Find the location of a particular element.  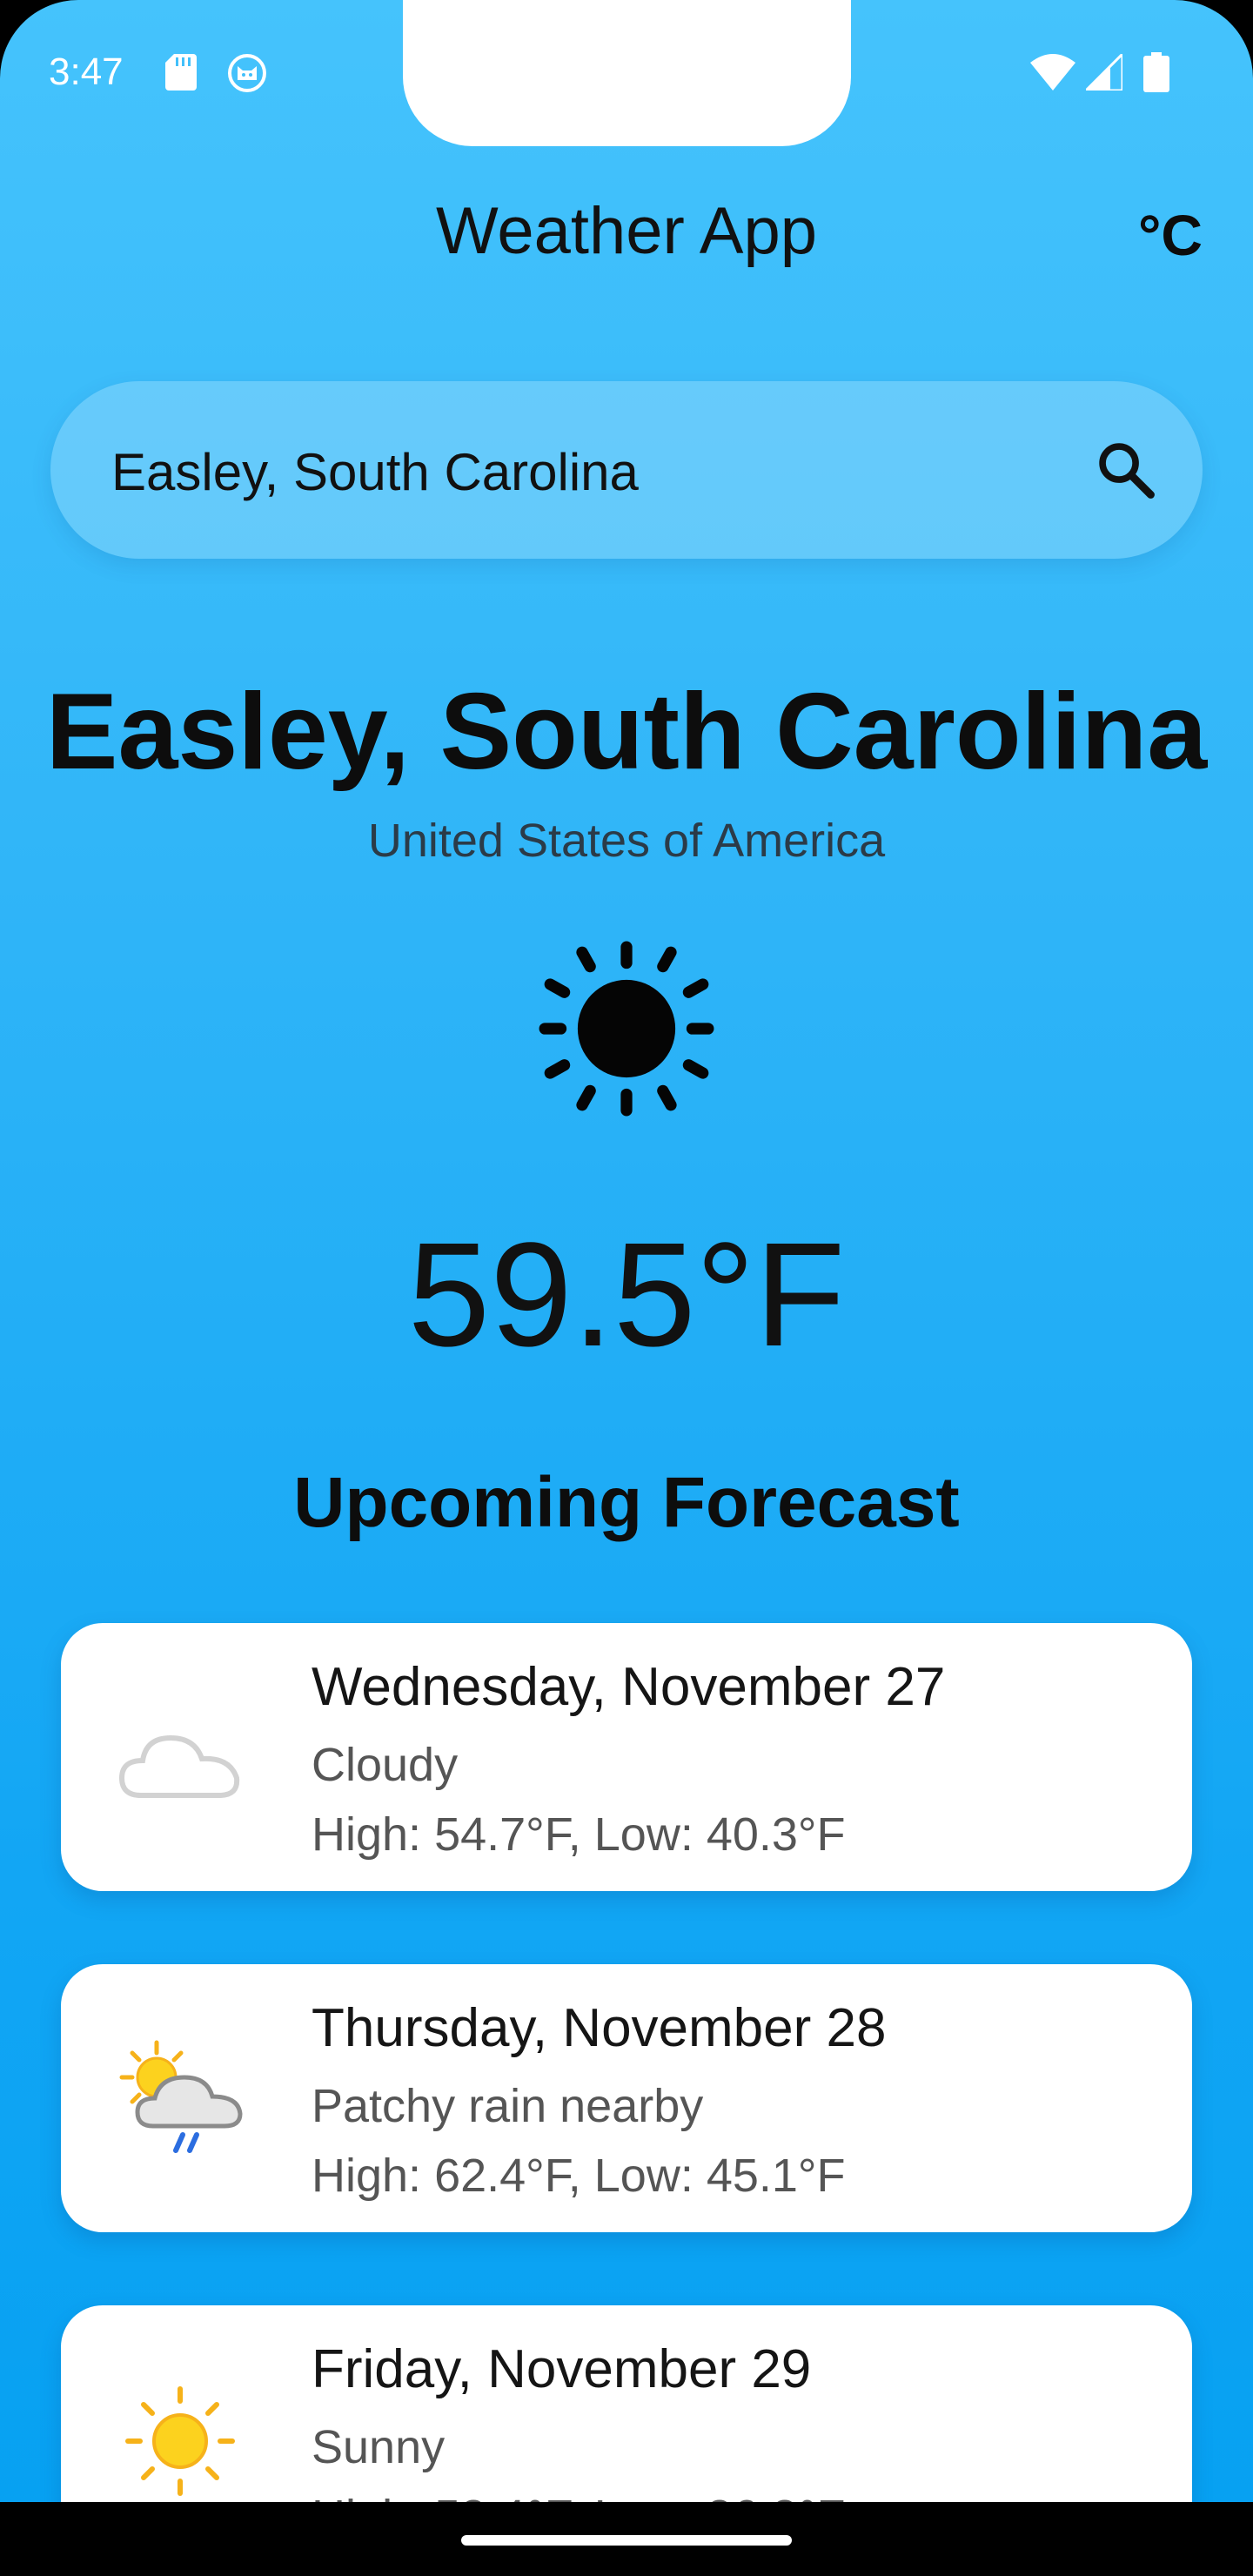

app-title: Weather App is located at coordinates (626, 231).